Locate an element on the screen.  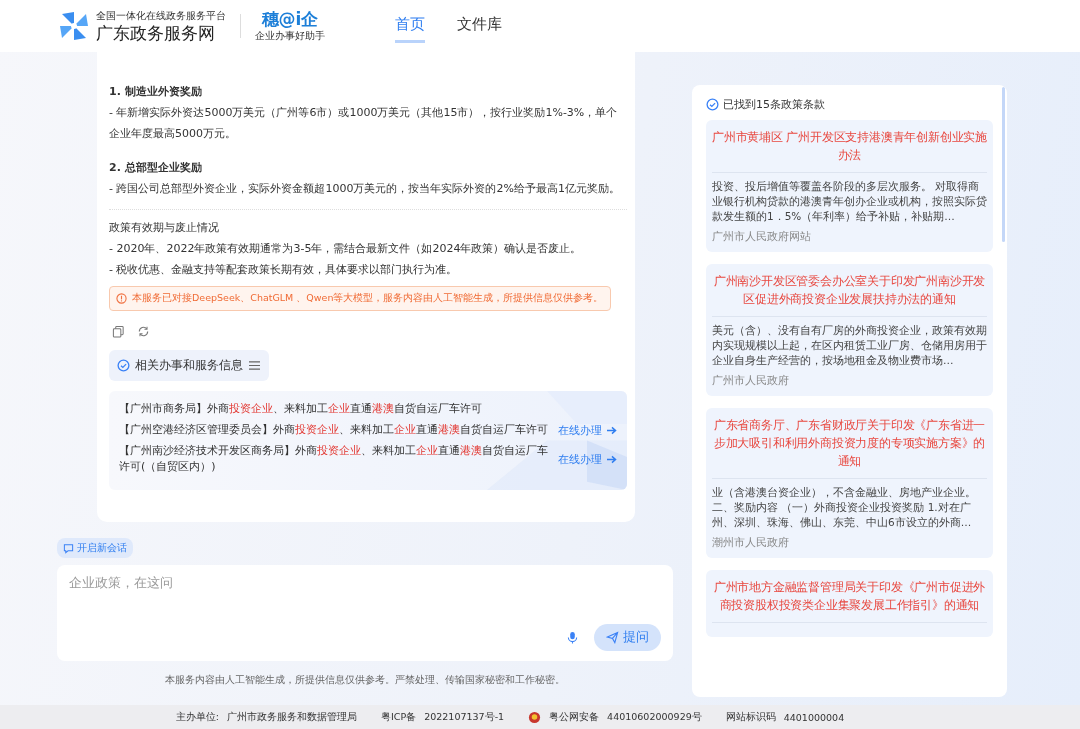
section-heading: 2. 总部型企业奖励 is located at coordinates (156, 168).